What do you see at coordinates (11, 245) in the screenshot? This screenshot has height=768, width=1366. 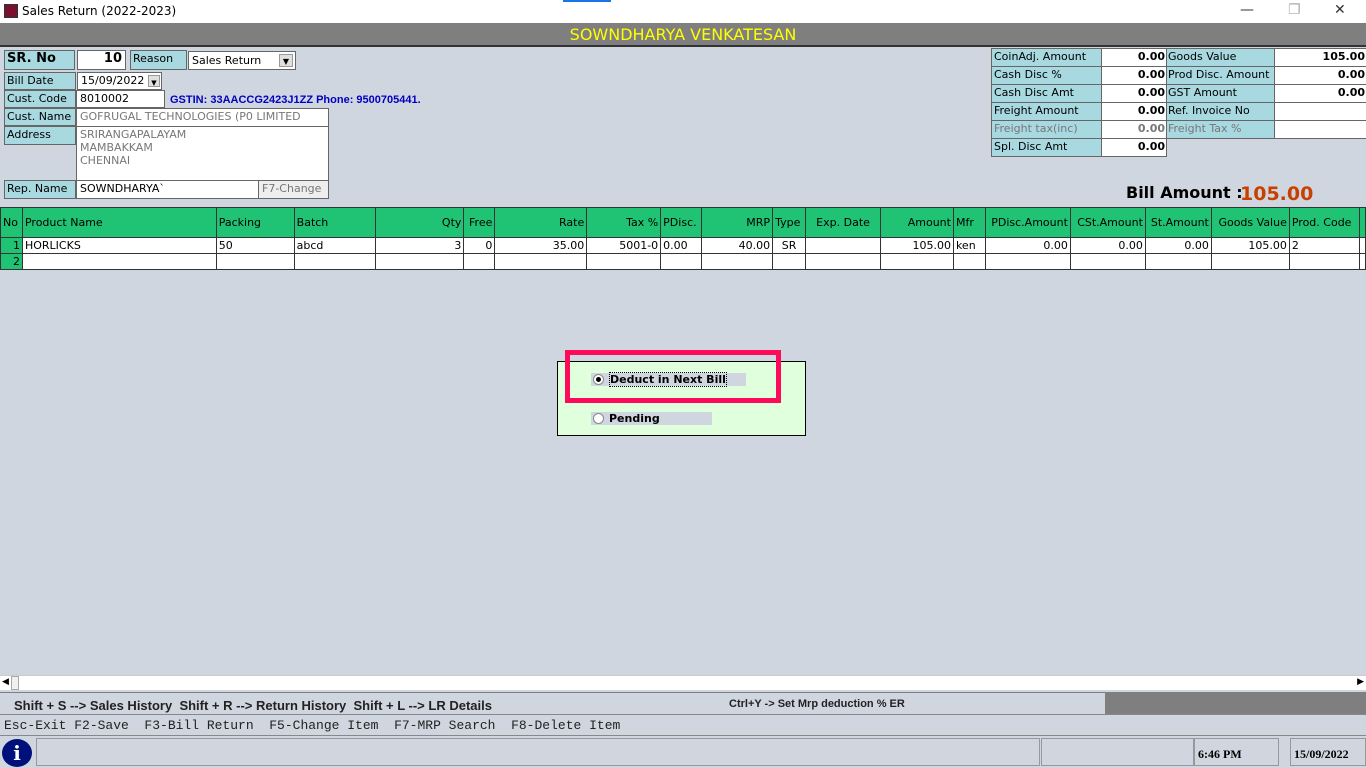 I see `grid-cell: 1` at bounding box center [11, 245].